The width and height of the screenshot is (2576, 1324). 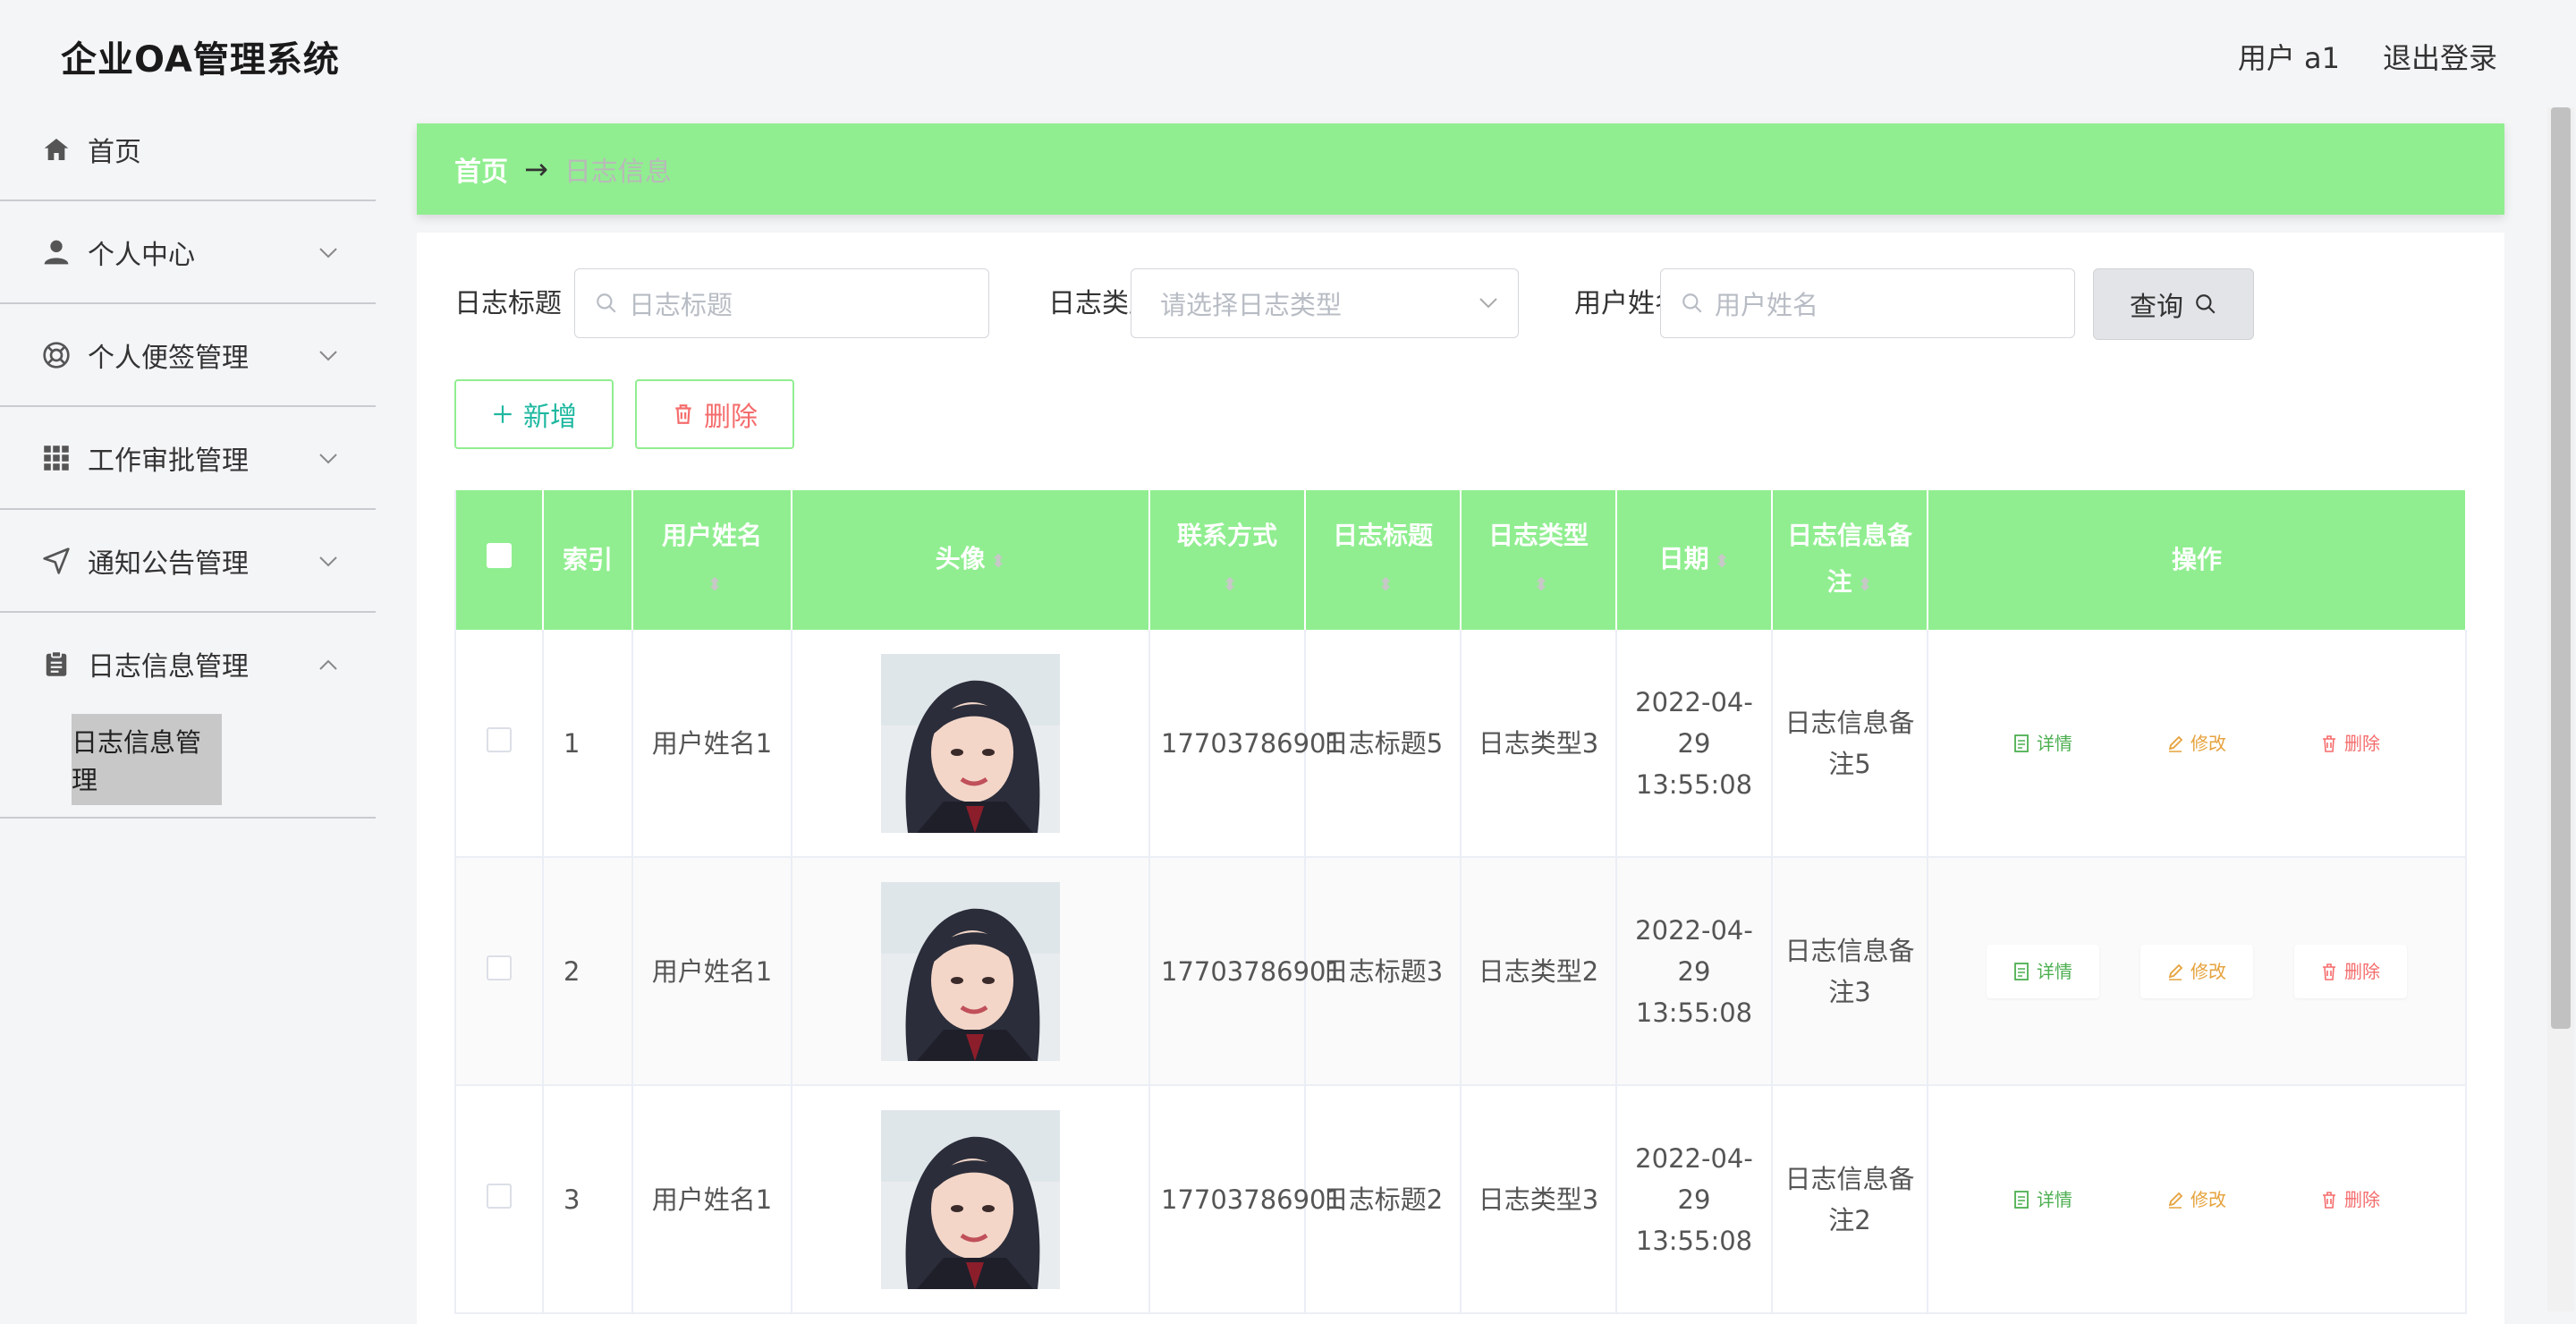 I want to click on sidebar-item-notices: 通知公告管理, so click(x=188, y=561).